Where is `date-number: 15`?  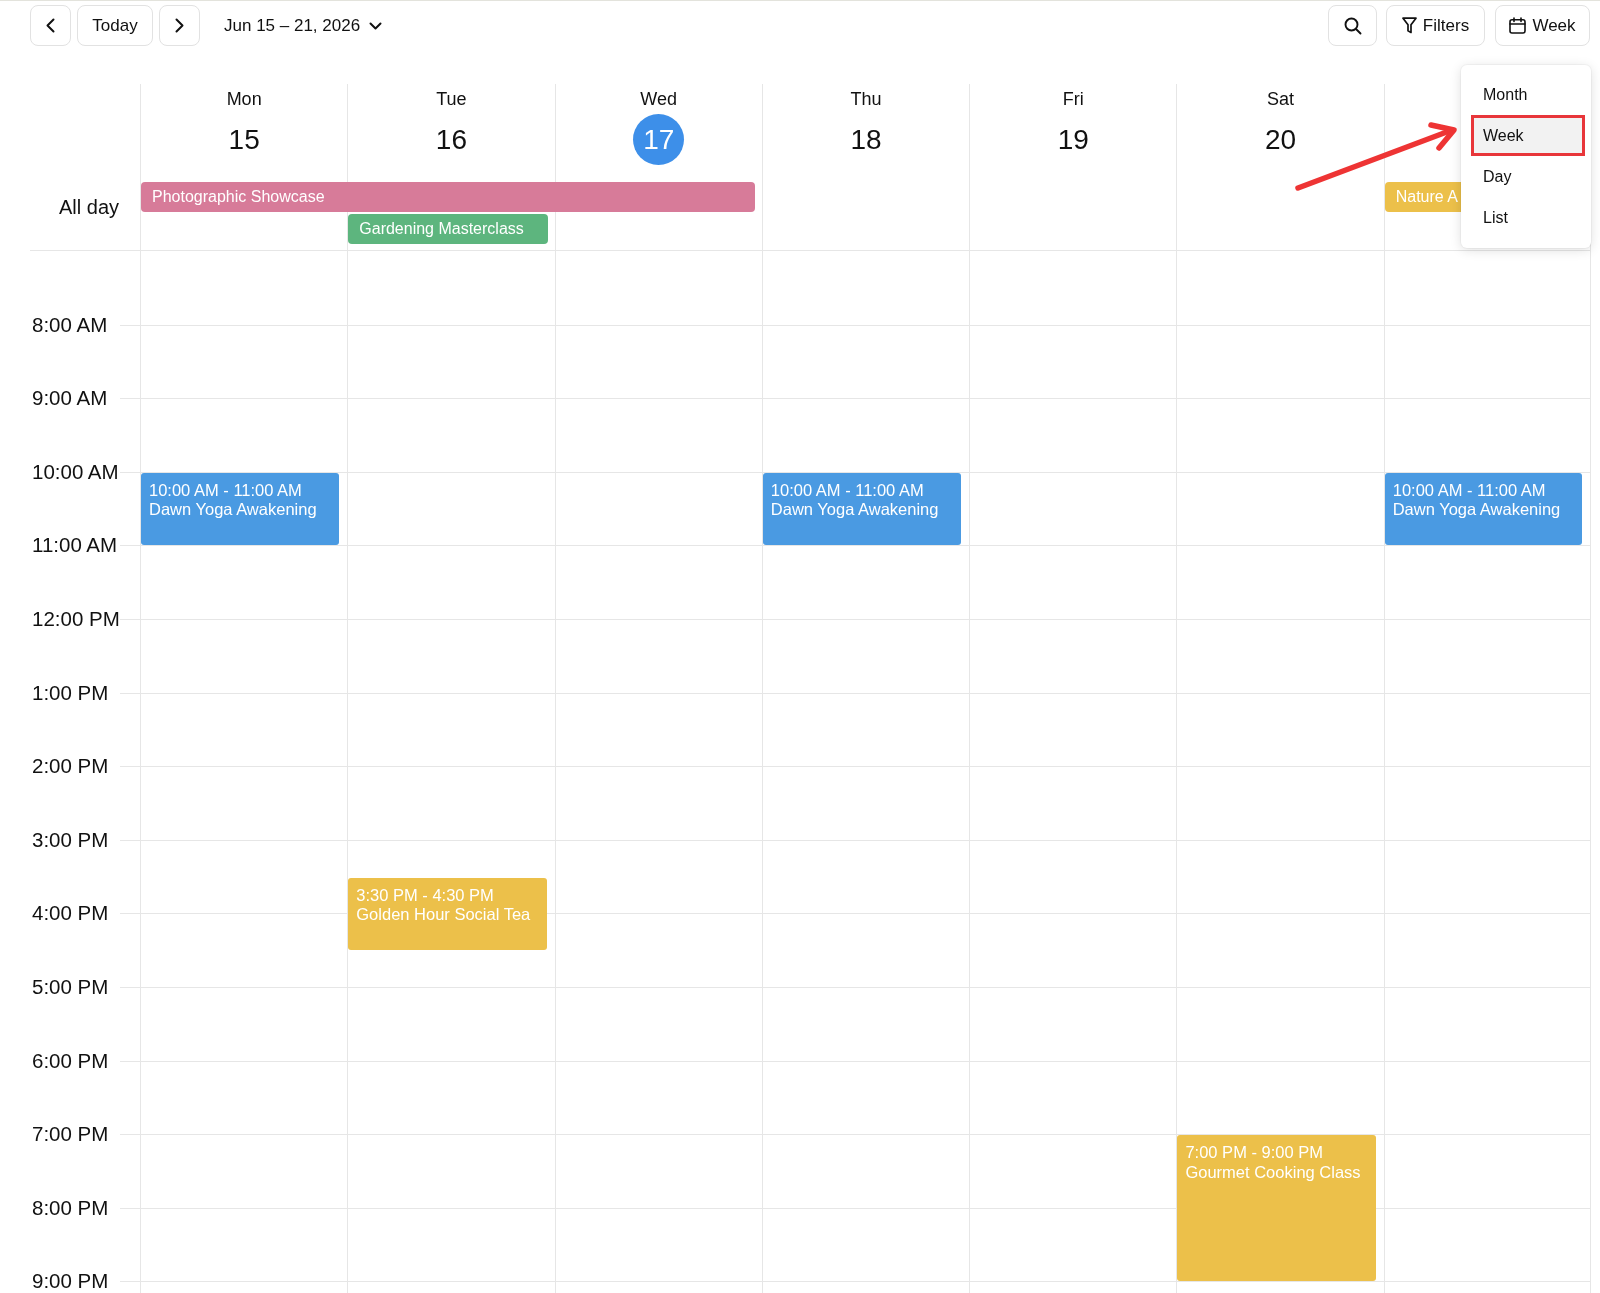 date-number: 15 is located at coordinates (244, 139).